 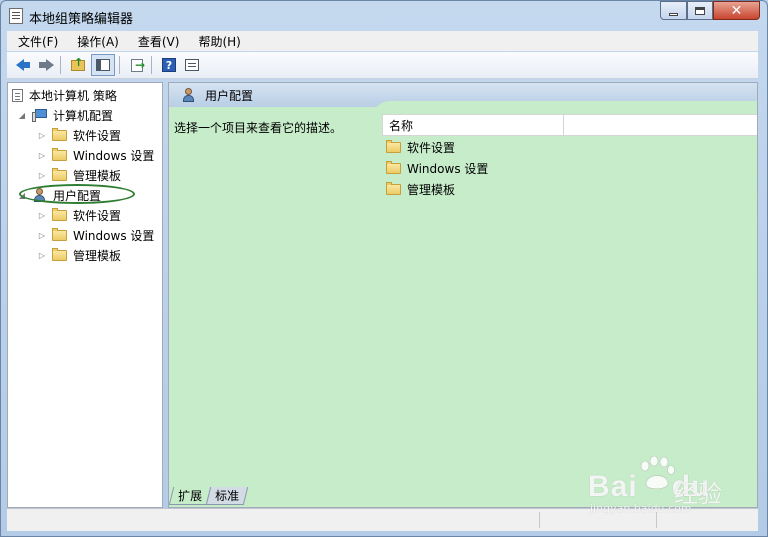 I want to click on export-list-button, so click(x=137, y=65).